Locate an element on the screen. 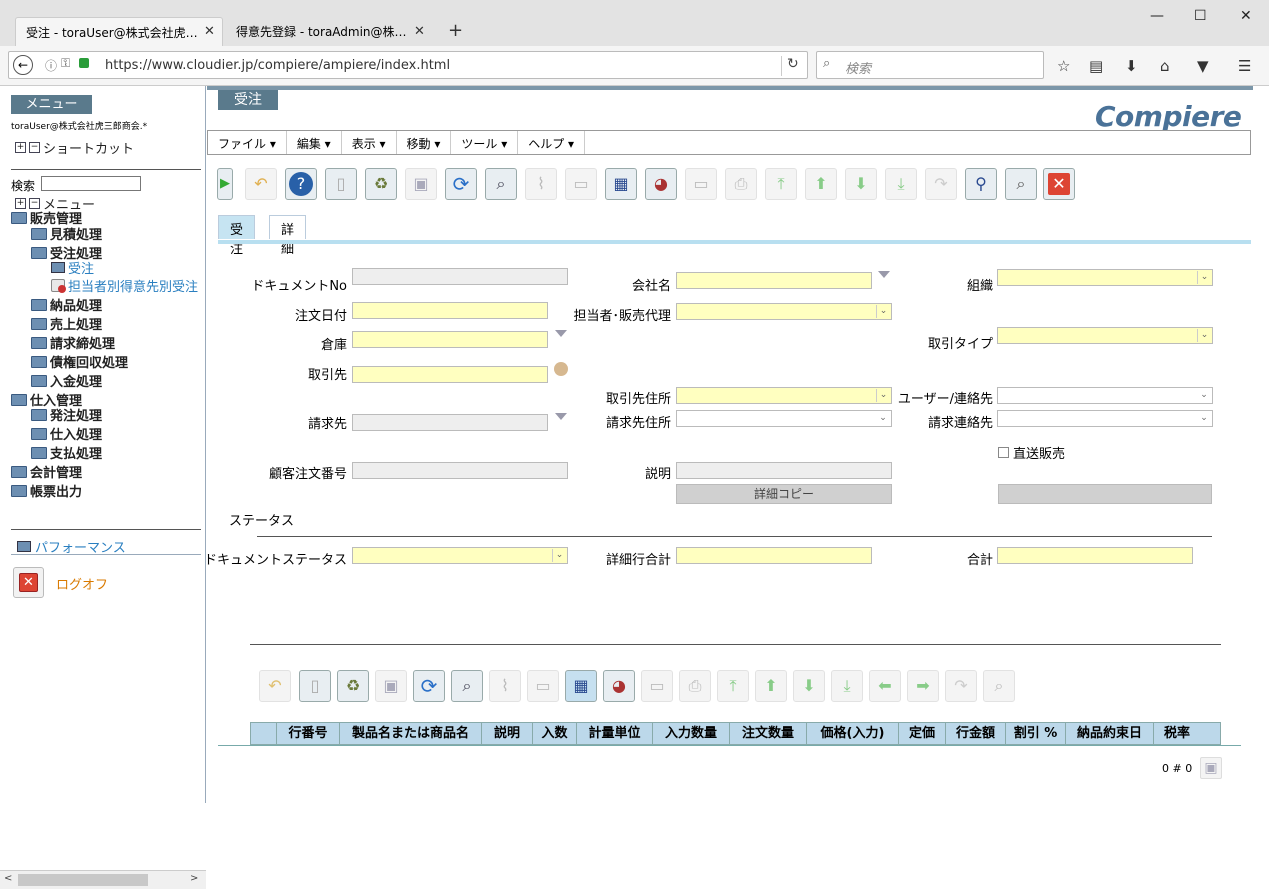 Image resolution: width=1269 pixels, height=889 pixels. grid-col-list-price: 定価 is located at coordinates (922, 733).